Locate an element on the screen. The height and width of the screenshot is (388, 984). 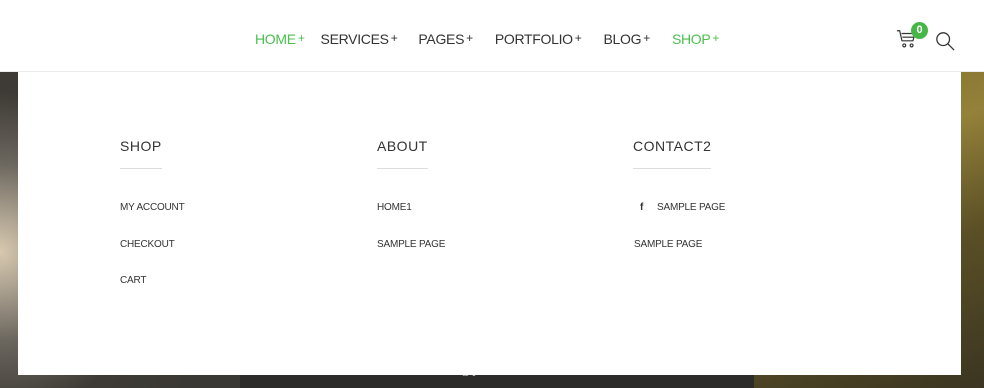
nav-item-blog: BLOG + is located at coordinates (627, 39).